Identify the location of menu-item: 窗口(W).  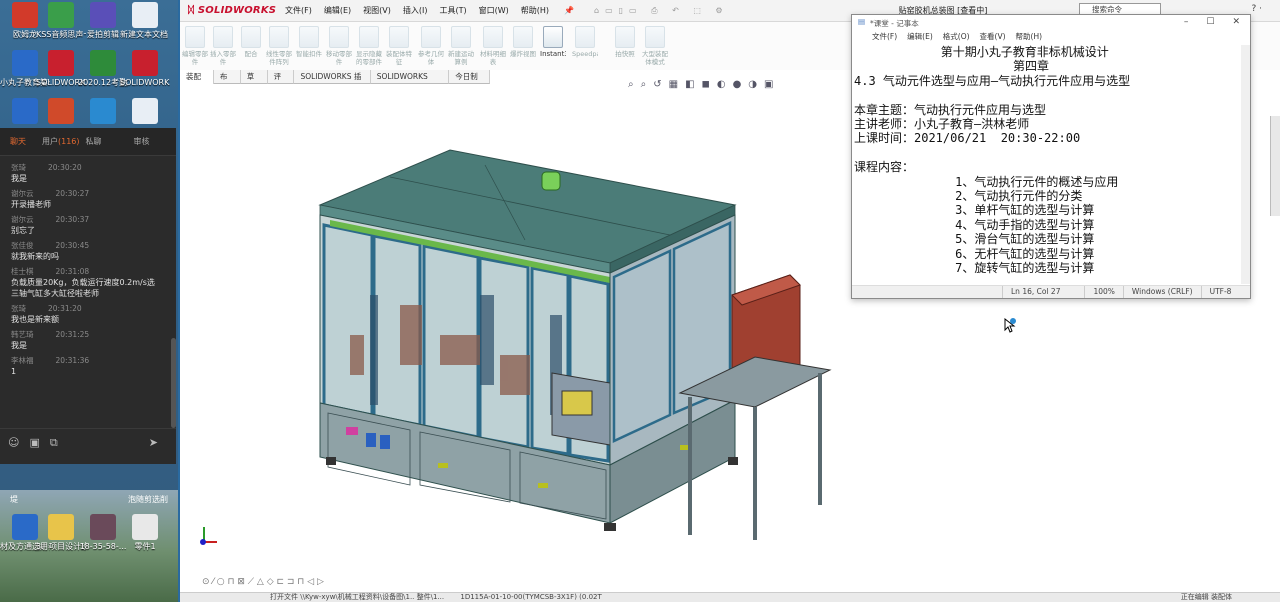
(494, 10).